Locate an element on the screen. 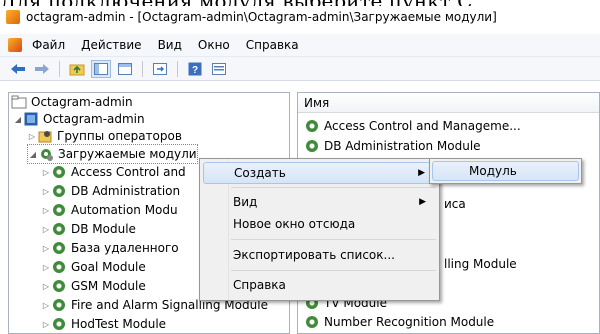 Image resolution: width=600 pixels, height=334 pixels. tree-module-item: ▷ База удаленного is located at coordinates (110, 248).